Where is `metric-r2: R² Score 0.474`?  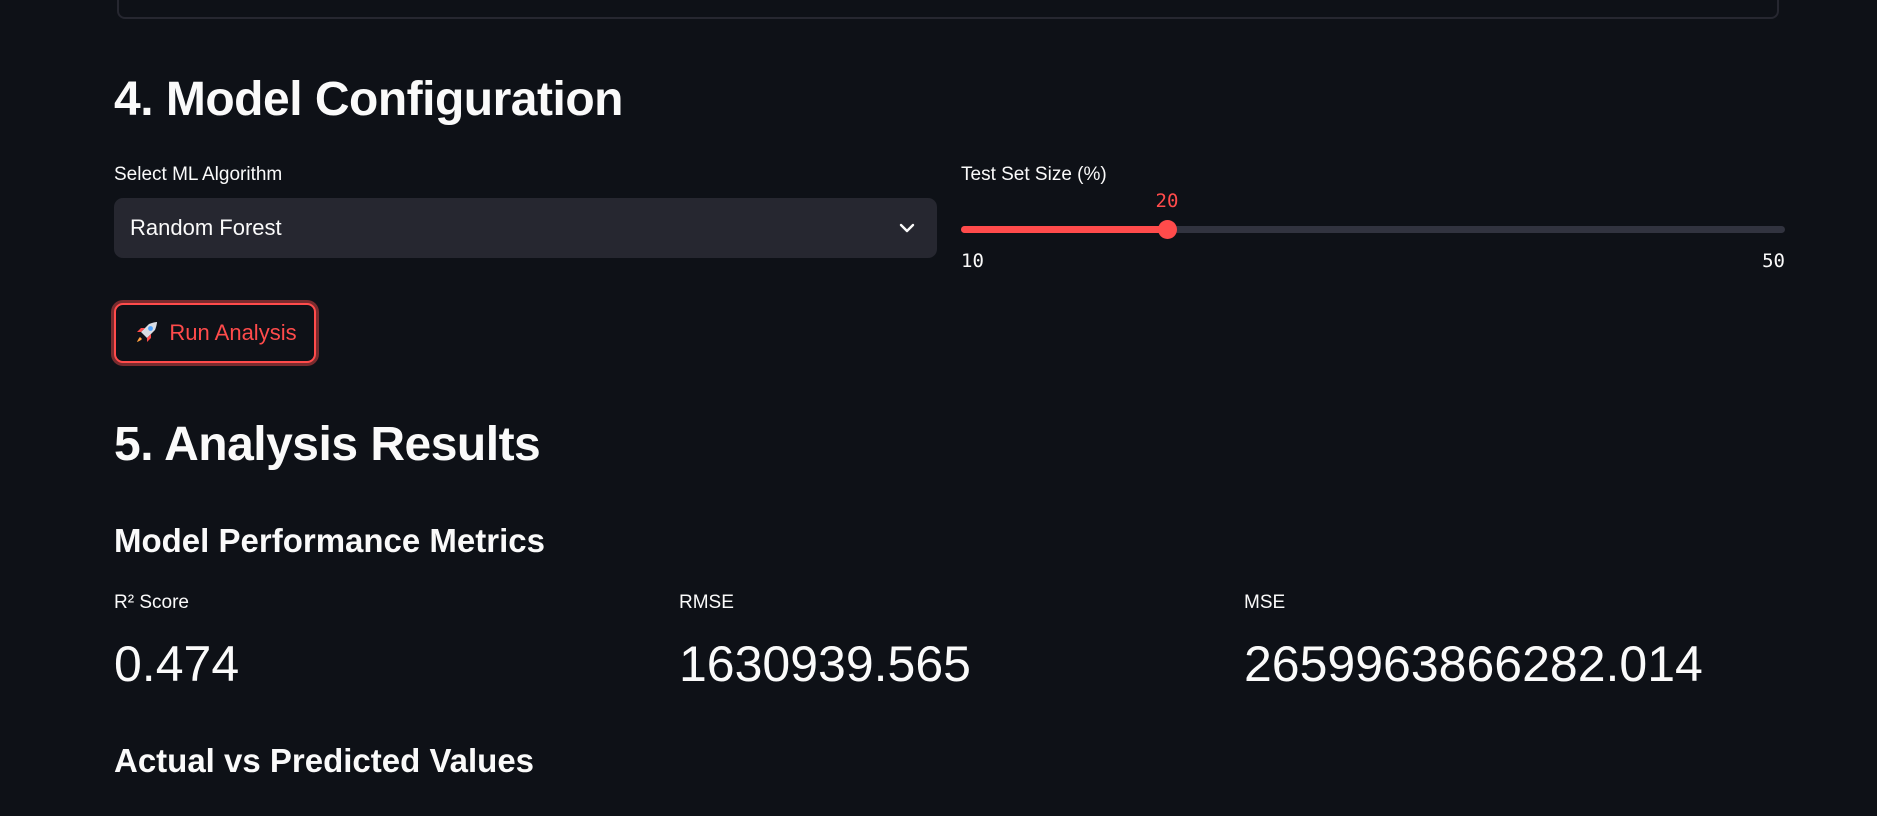 metric-r2: R² Score 0.474 is located at coordinates (176, 642).